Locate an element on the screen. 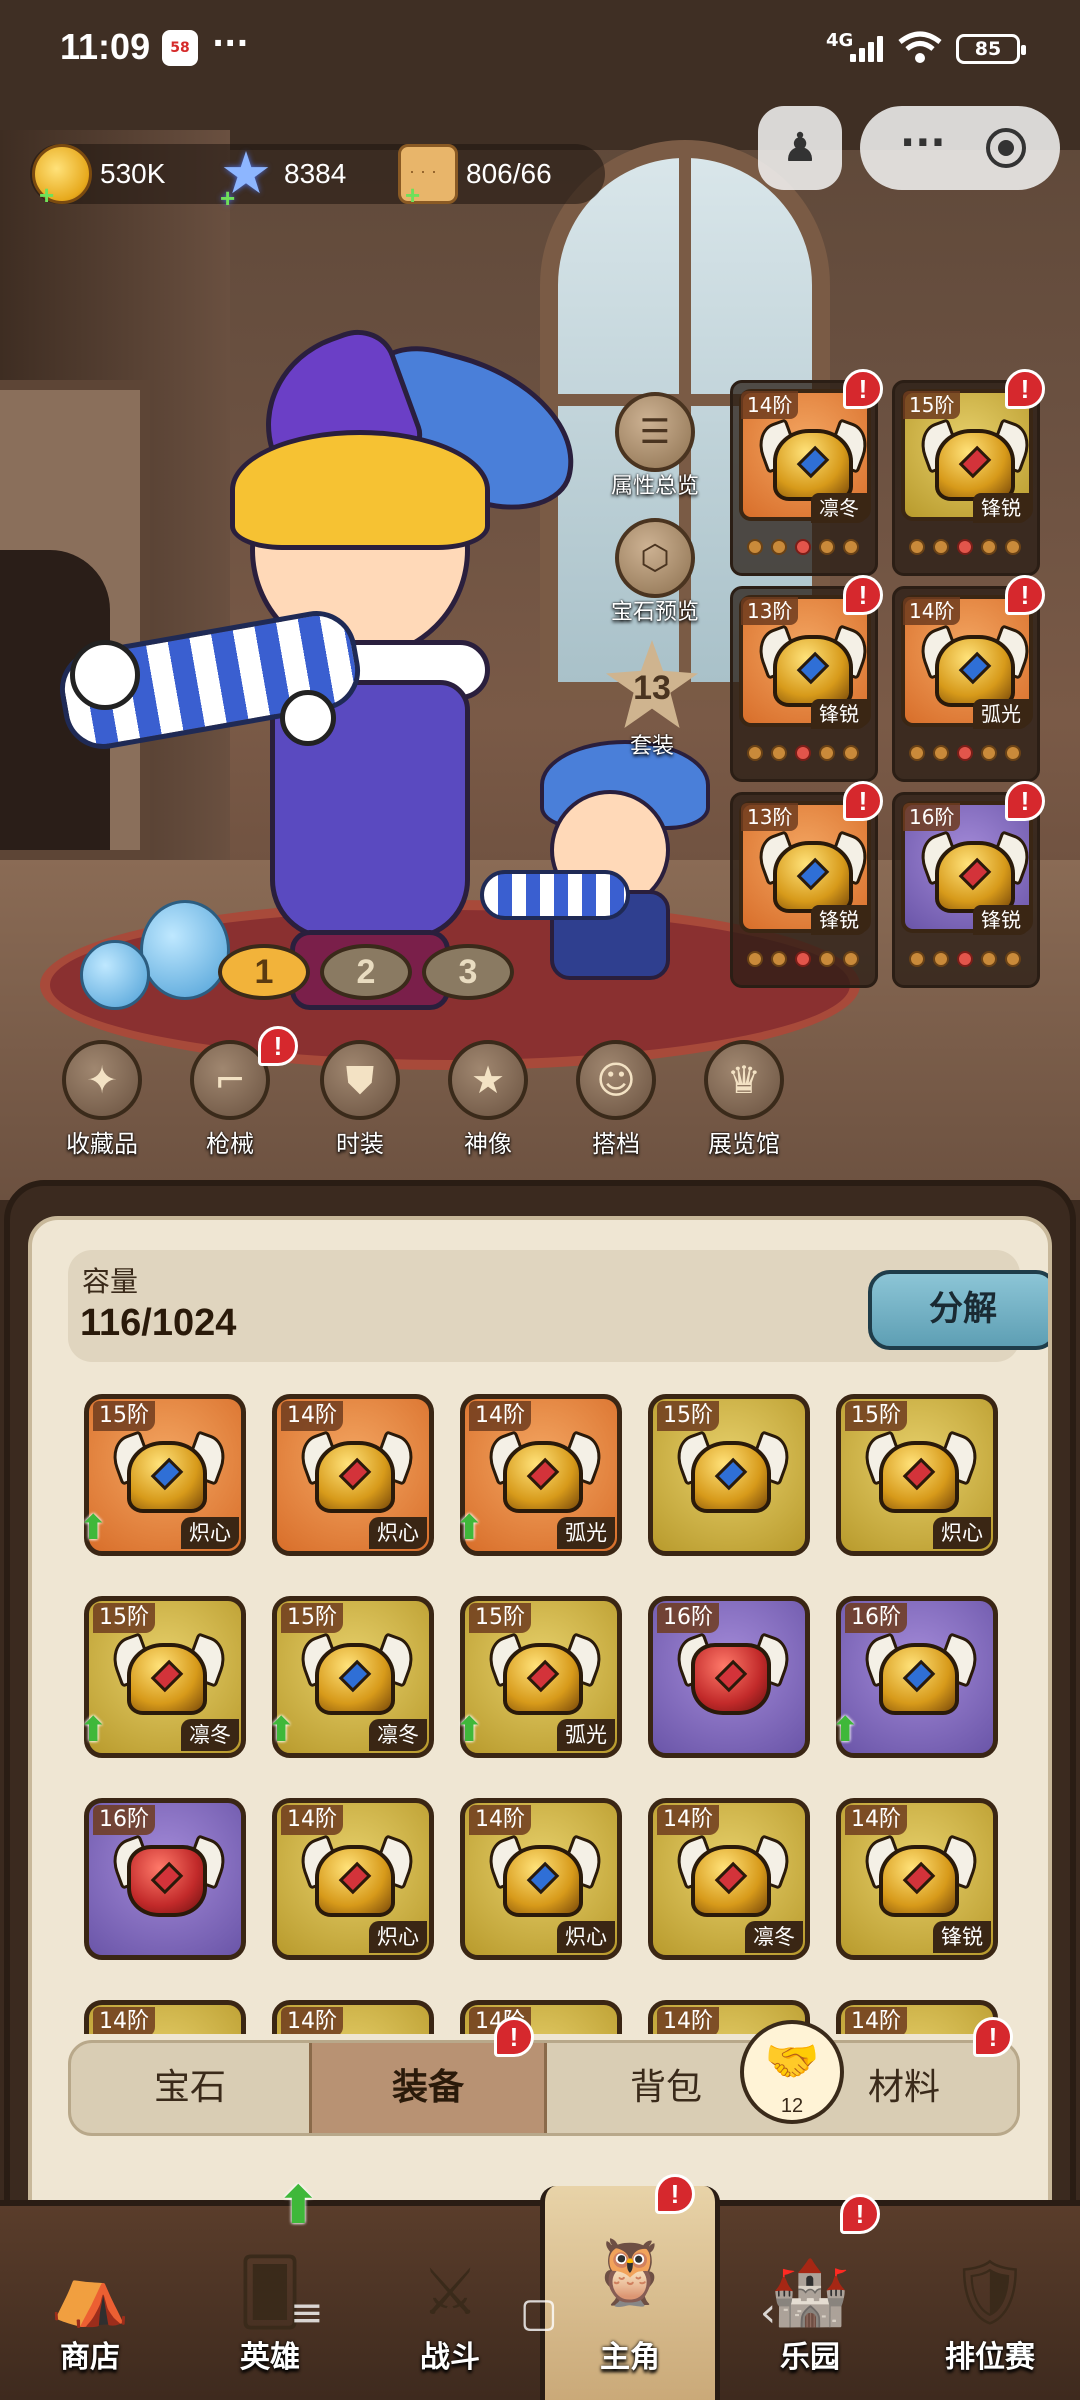 The width and height of the screenshot is (1080, 2400). nav-protagonist: 🦉 ! 主角 is located at coordinates (630, 2287).